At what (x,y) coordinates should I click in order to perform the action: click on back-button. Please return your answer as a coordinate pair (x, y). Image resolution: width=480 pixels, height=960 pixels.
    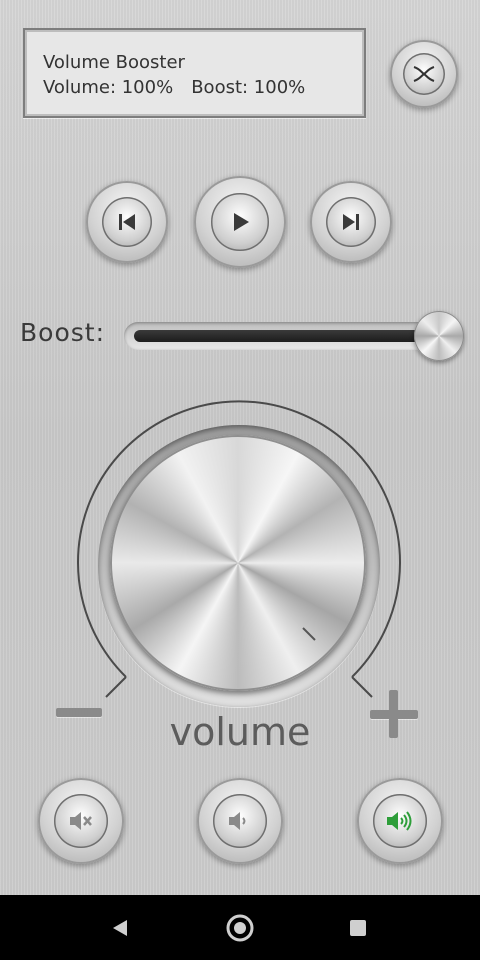
    Looking at the image, I should click on (120, 927).